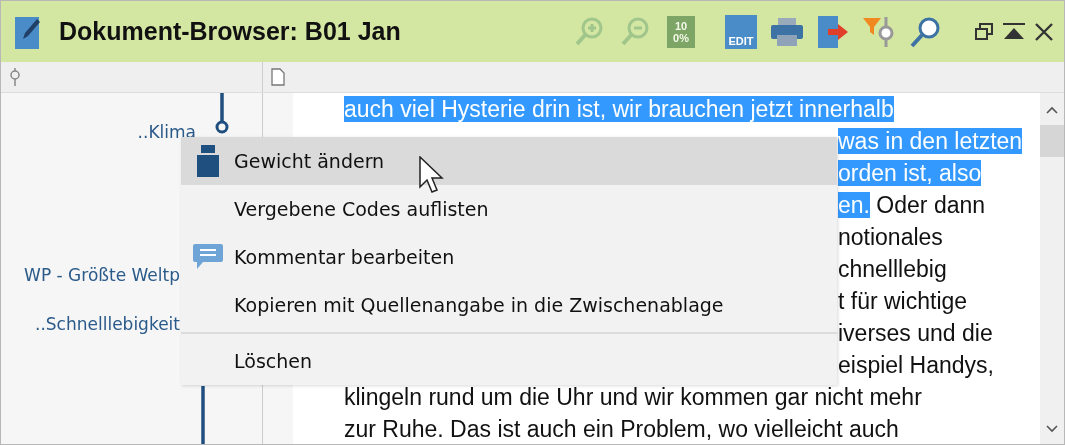  Describe the element at coordinates (892, 269) in the screenshot. I see `text-line: chnelllebig` at that location.